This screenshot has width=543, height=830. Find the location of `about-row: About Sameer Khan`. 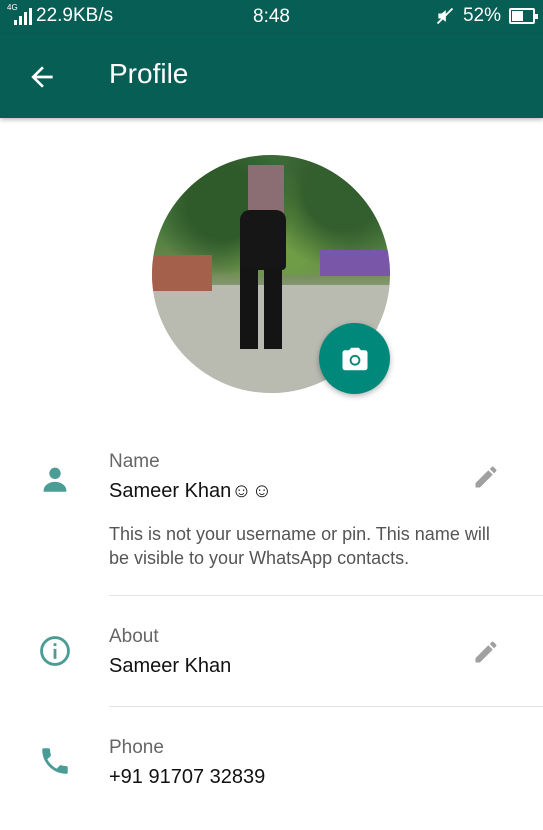

about-row: About Sameer Khan is located at coordinates (271, 657).